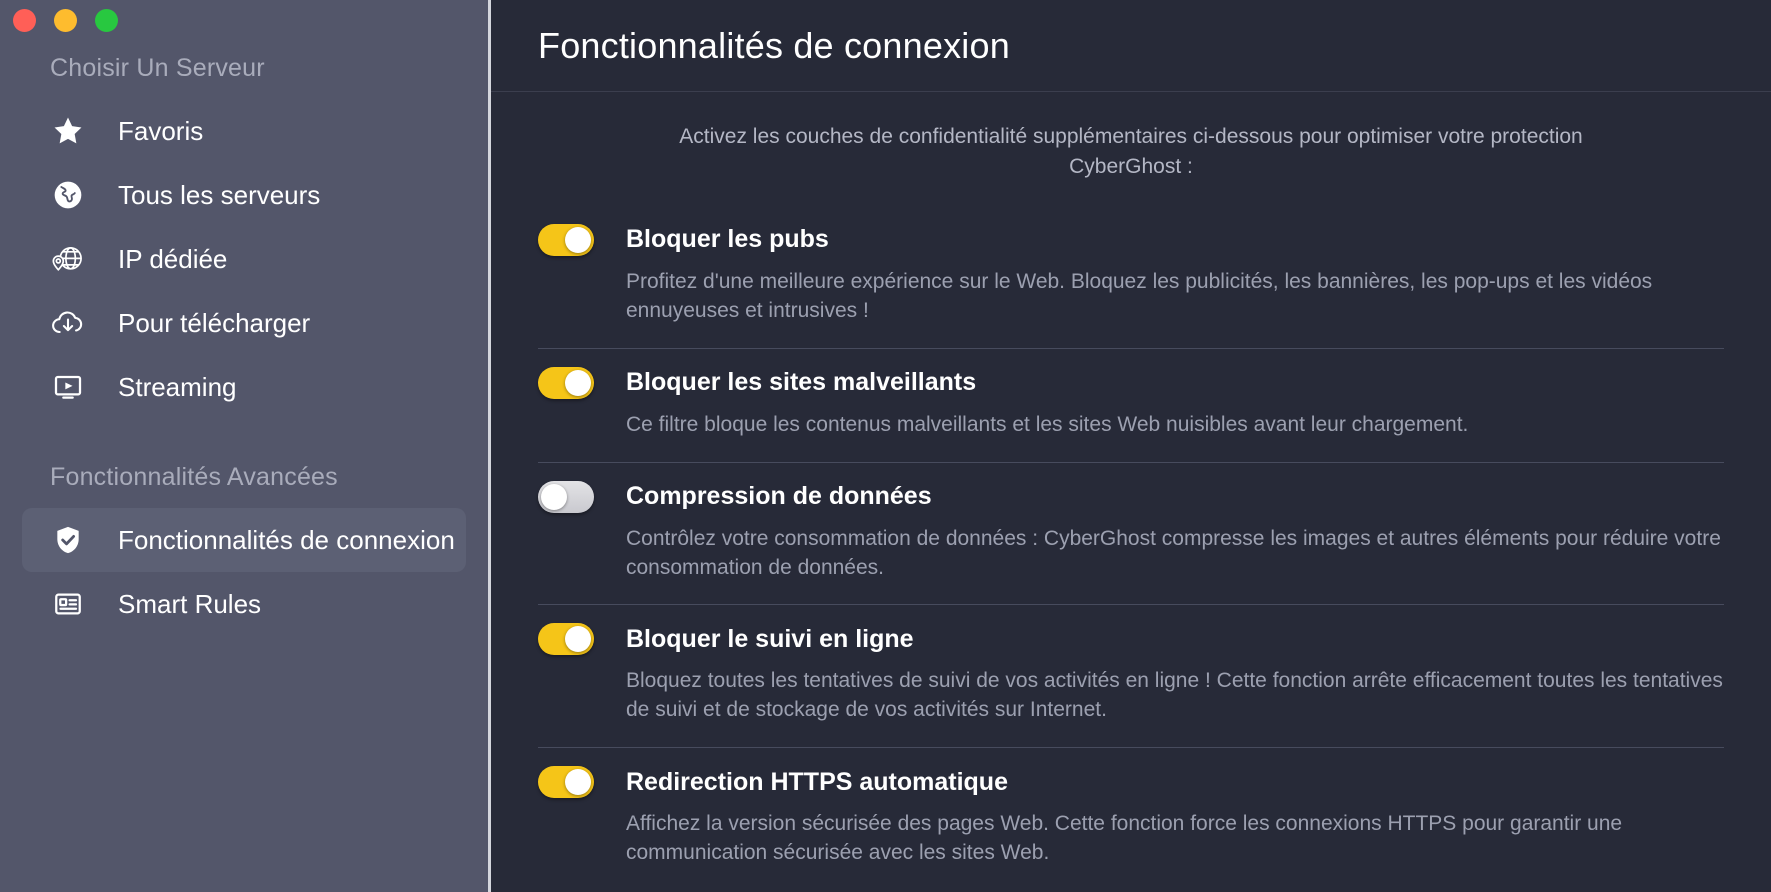 The height and width of the screenshot is (892, 1771). I want to click on minimize-window-button, so click(65, 20).